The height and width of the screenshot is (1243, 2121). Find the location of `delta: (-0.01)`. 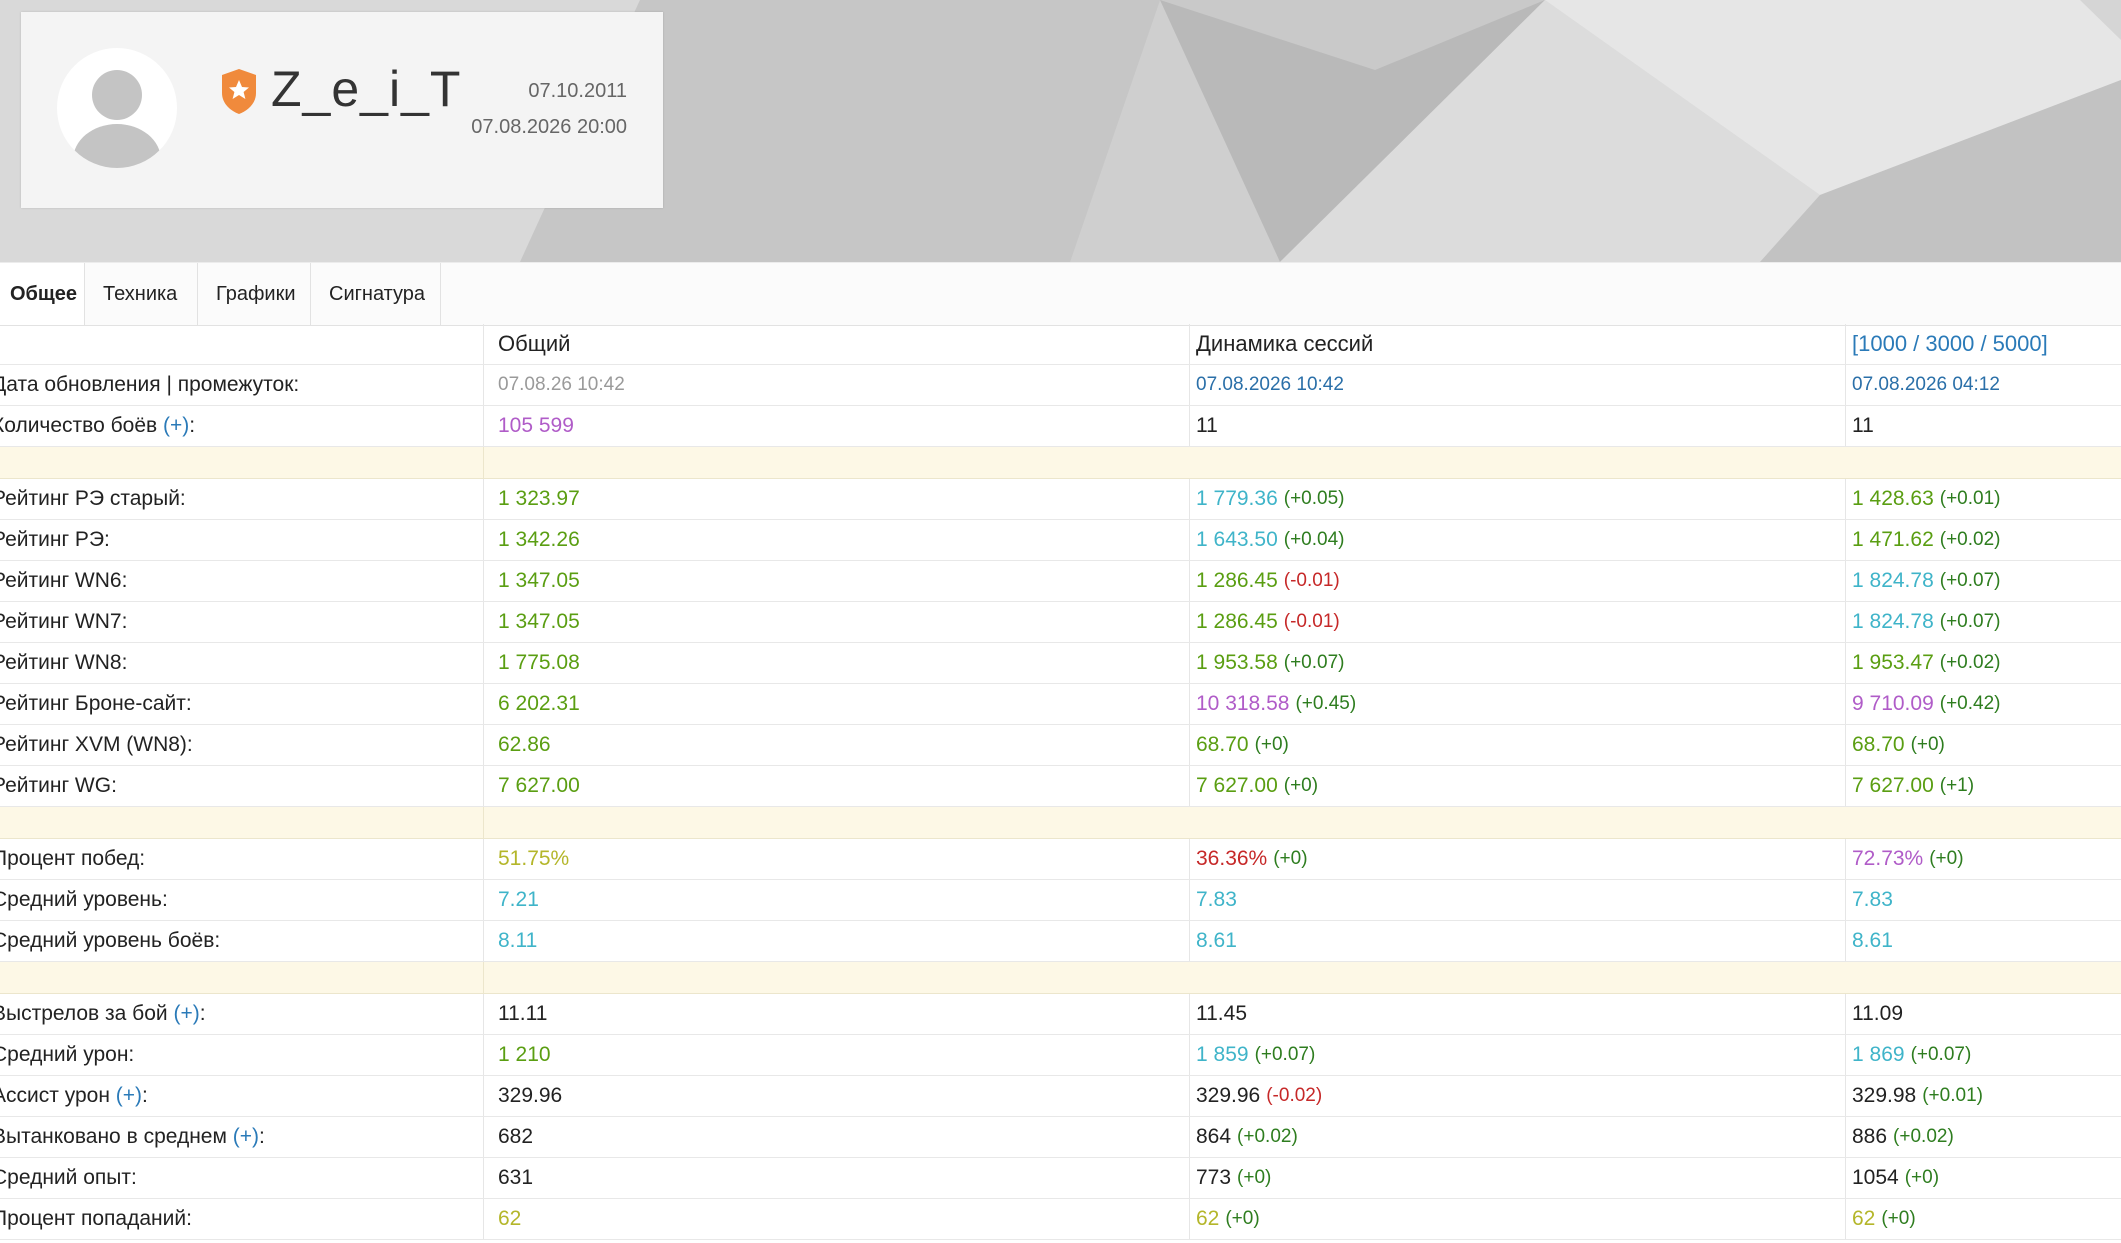

delta: (-0.01) is located at coordinates (1311, 621).